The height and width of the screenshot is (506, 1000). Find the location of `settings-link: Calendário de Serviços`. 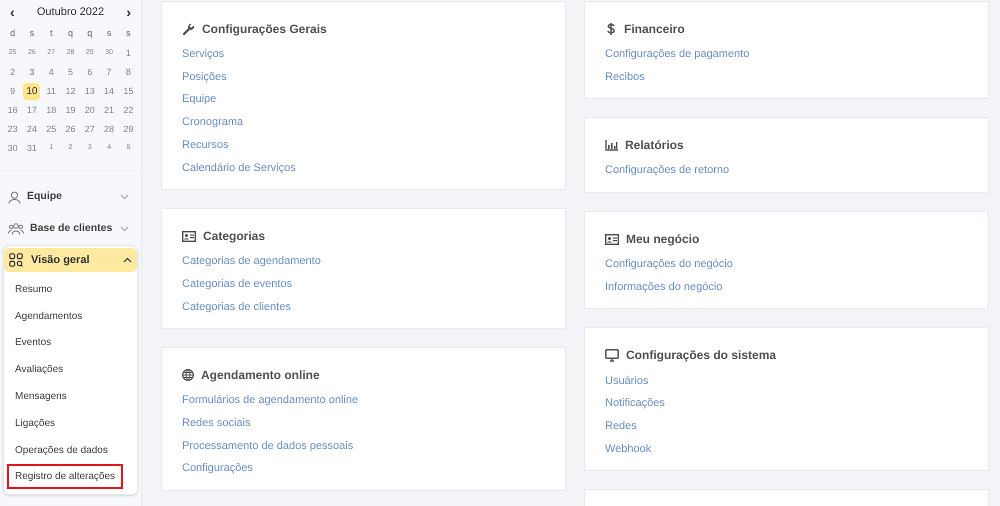

settings-link: Calendário de Serviços is located at coordinates (239, 168).